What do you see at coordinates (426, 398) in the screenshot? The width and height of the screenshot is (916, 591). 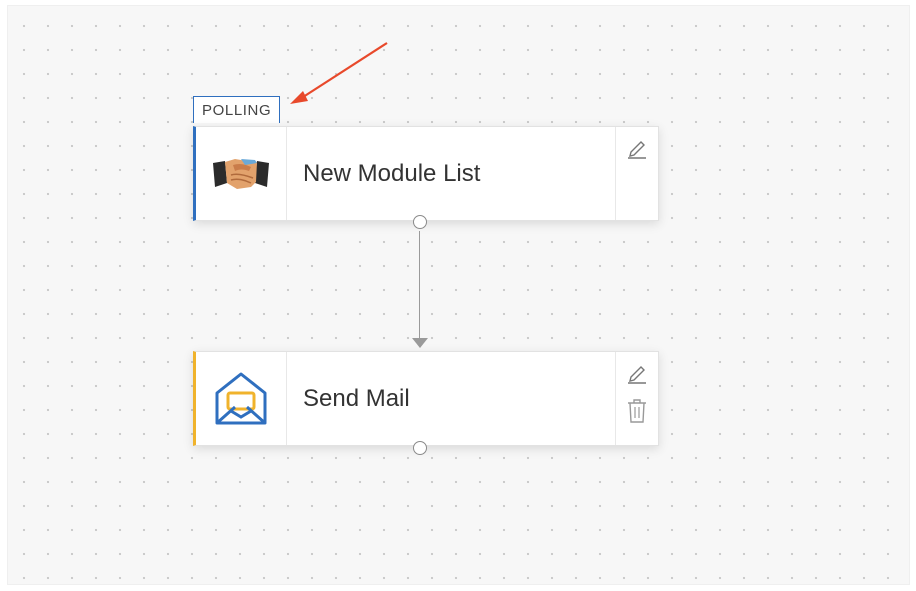 I see `action-node: Send Mail` at bounding box center [426, 398].